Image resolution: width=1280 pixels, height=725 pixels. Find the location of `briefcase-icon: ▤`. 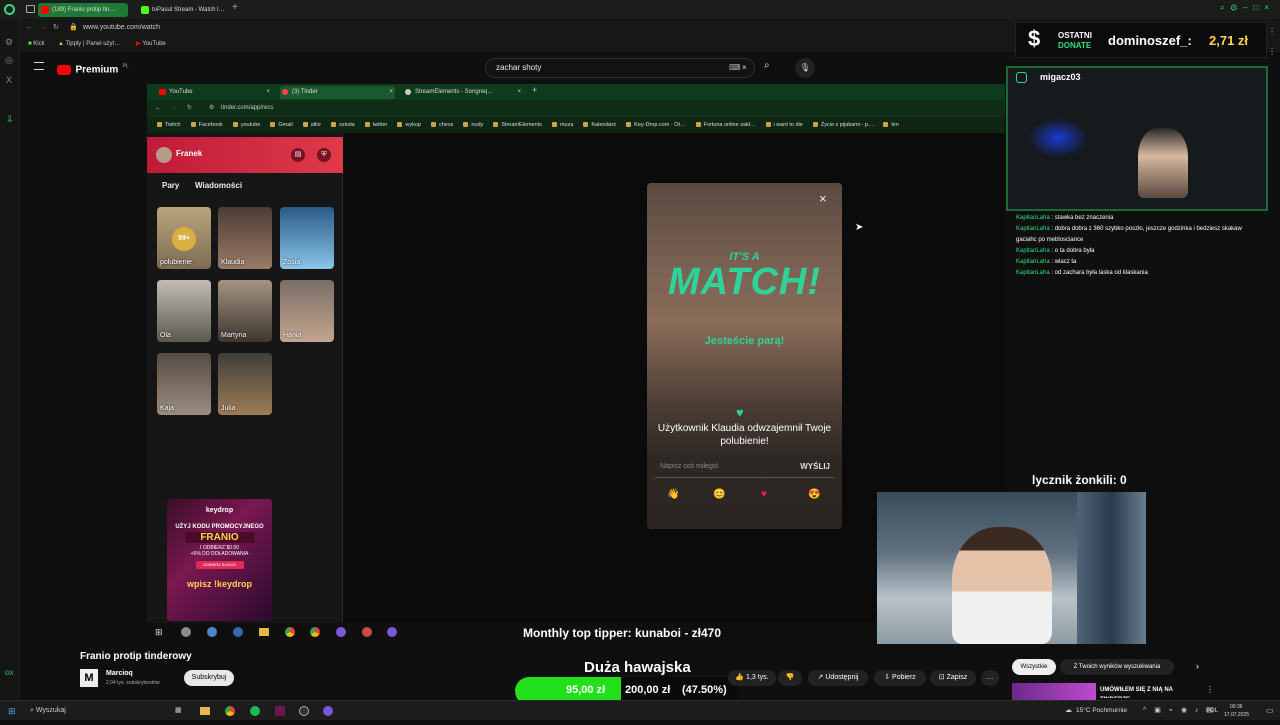

briefcase-icon: ▤ is located at coordinates (298, 155).